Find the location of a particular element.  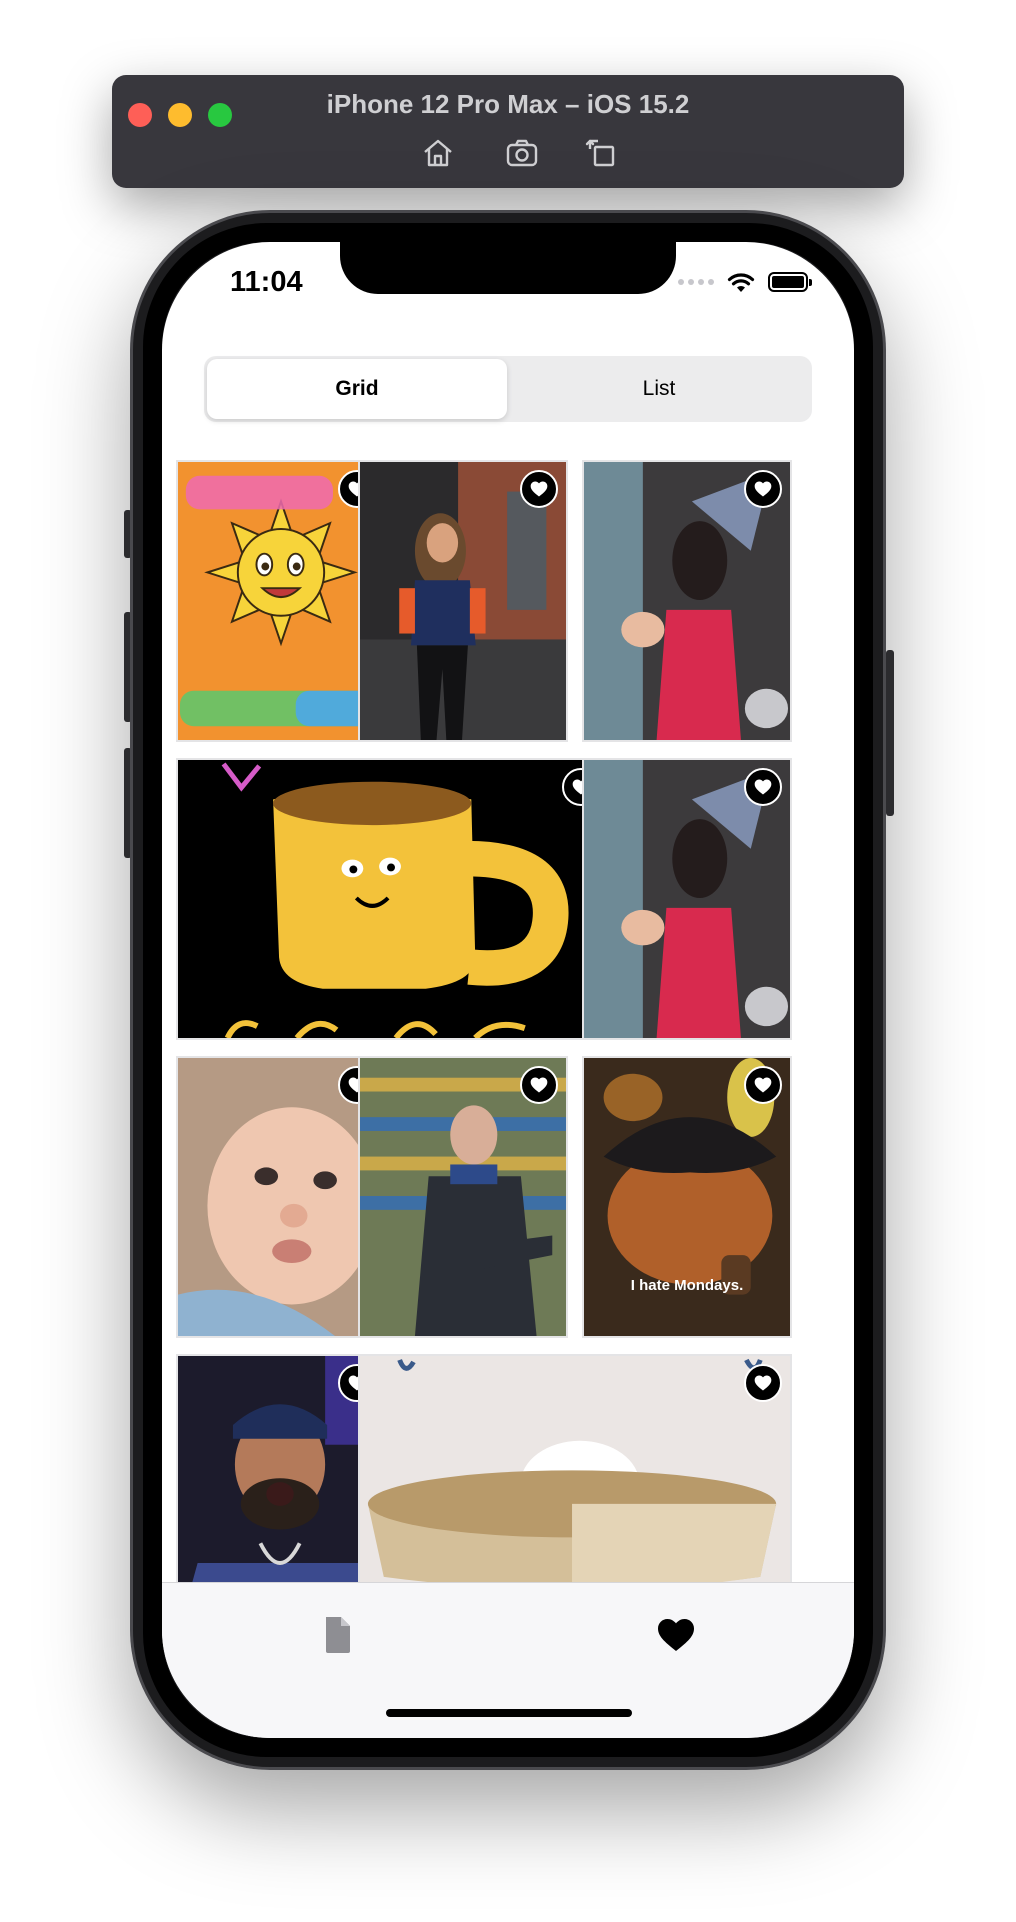

battery-icon is located at coordinates (790, 282).